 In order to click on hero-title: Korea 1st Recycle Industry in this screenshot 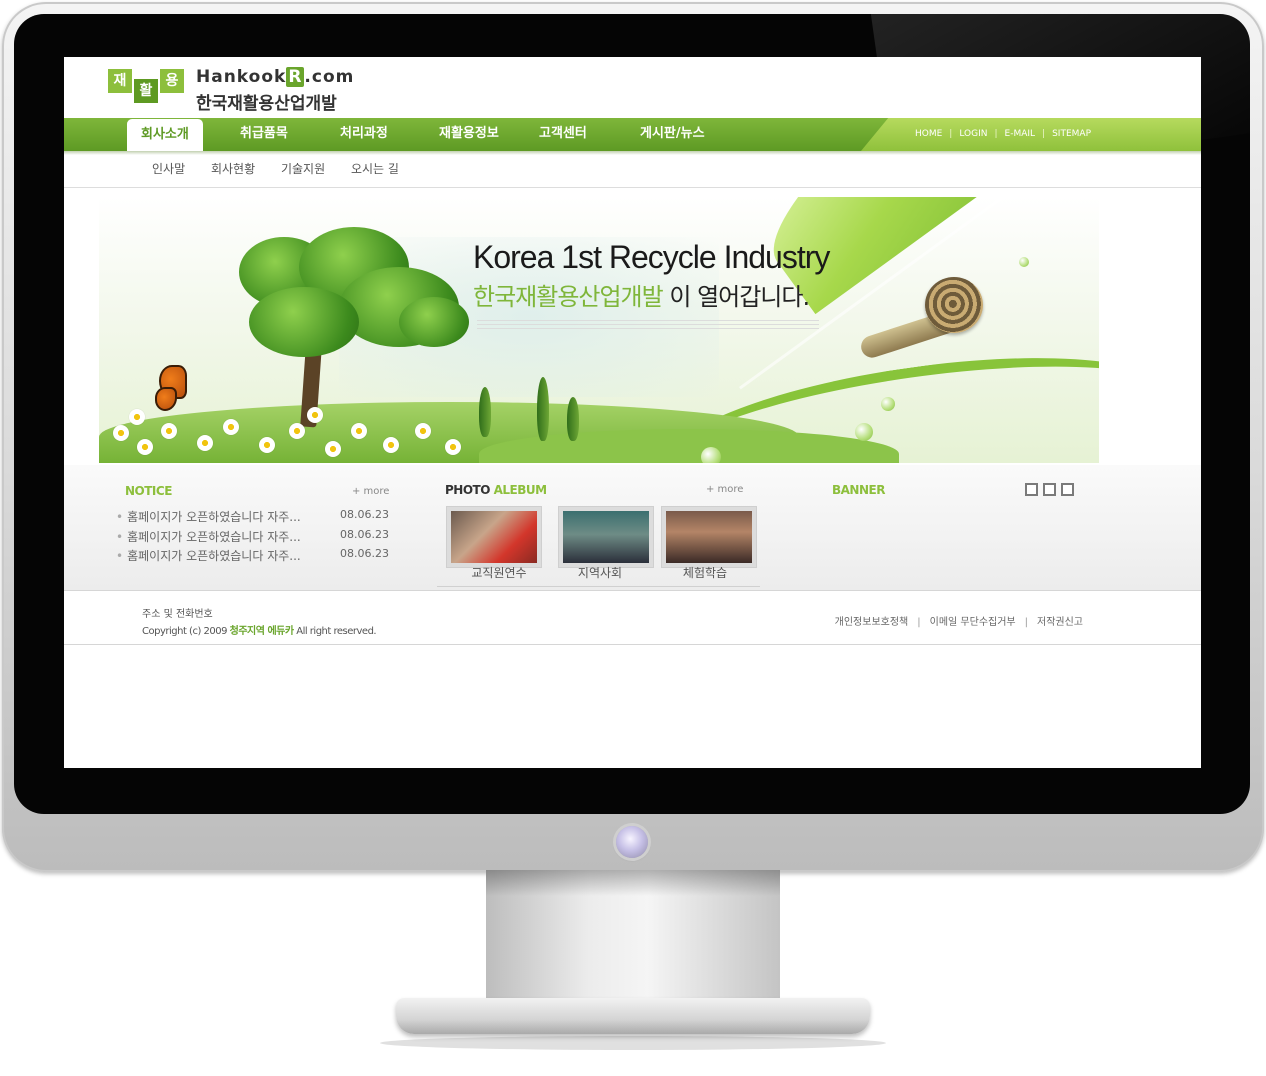, I will do `click(651, 257)`.